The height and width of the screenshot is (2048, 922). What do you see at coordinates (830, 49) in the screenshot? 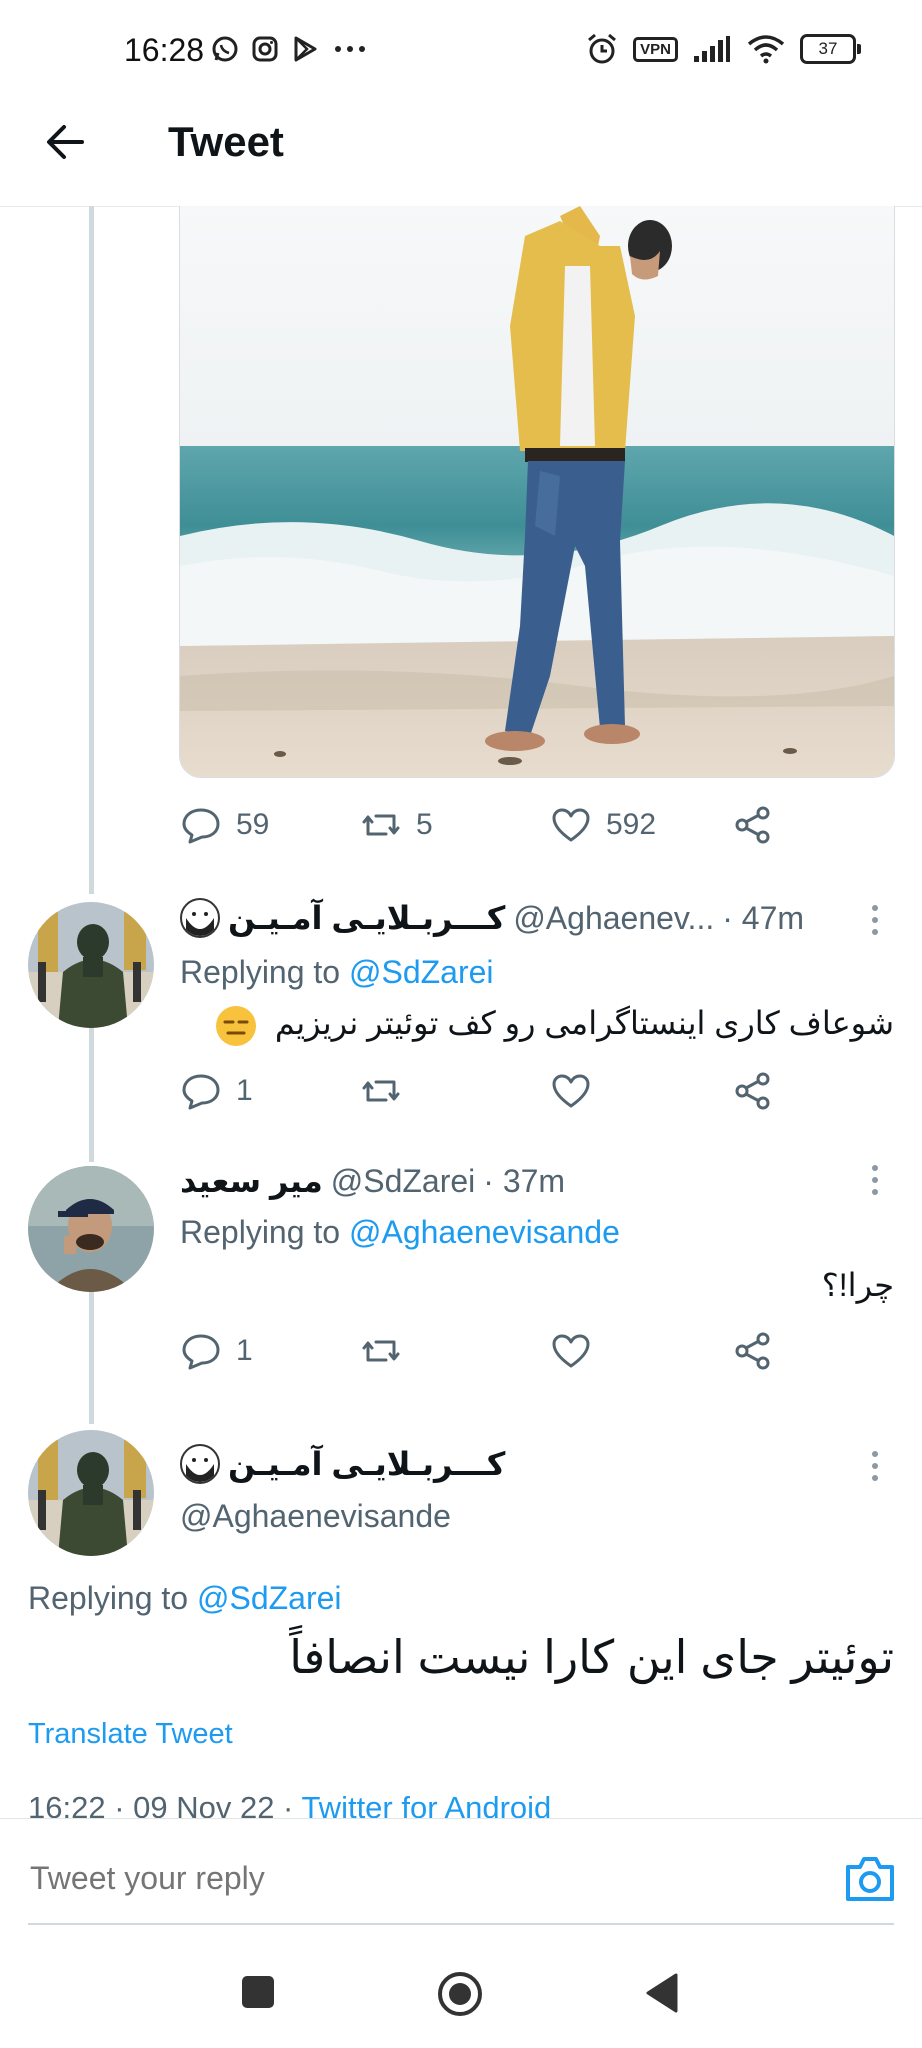
I see `battery-indicator: 37` at bounding box center [830, 49].